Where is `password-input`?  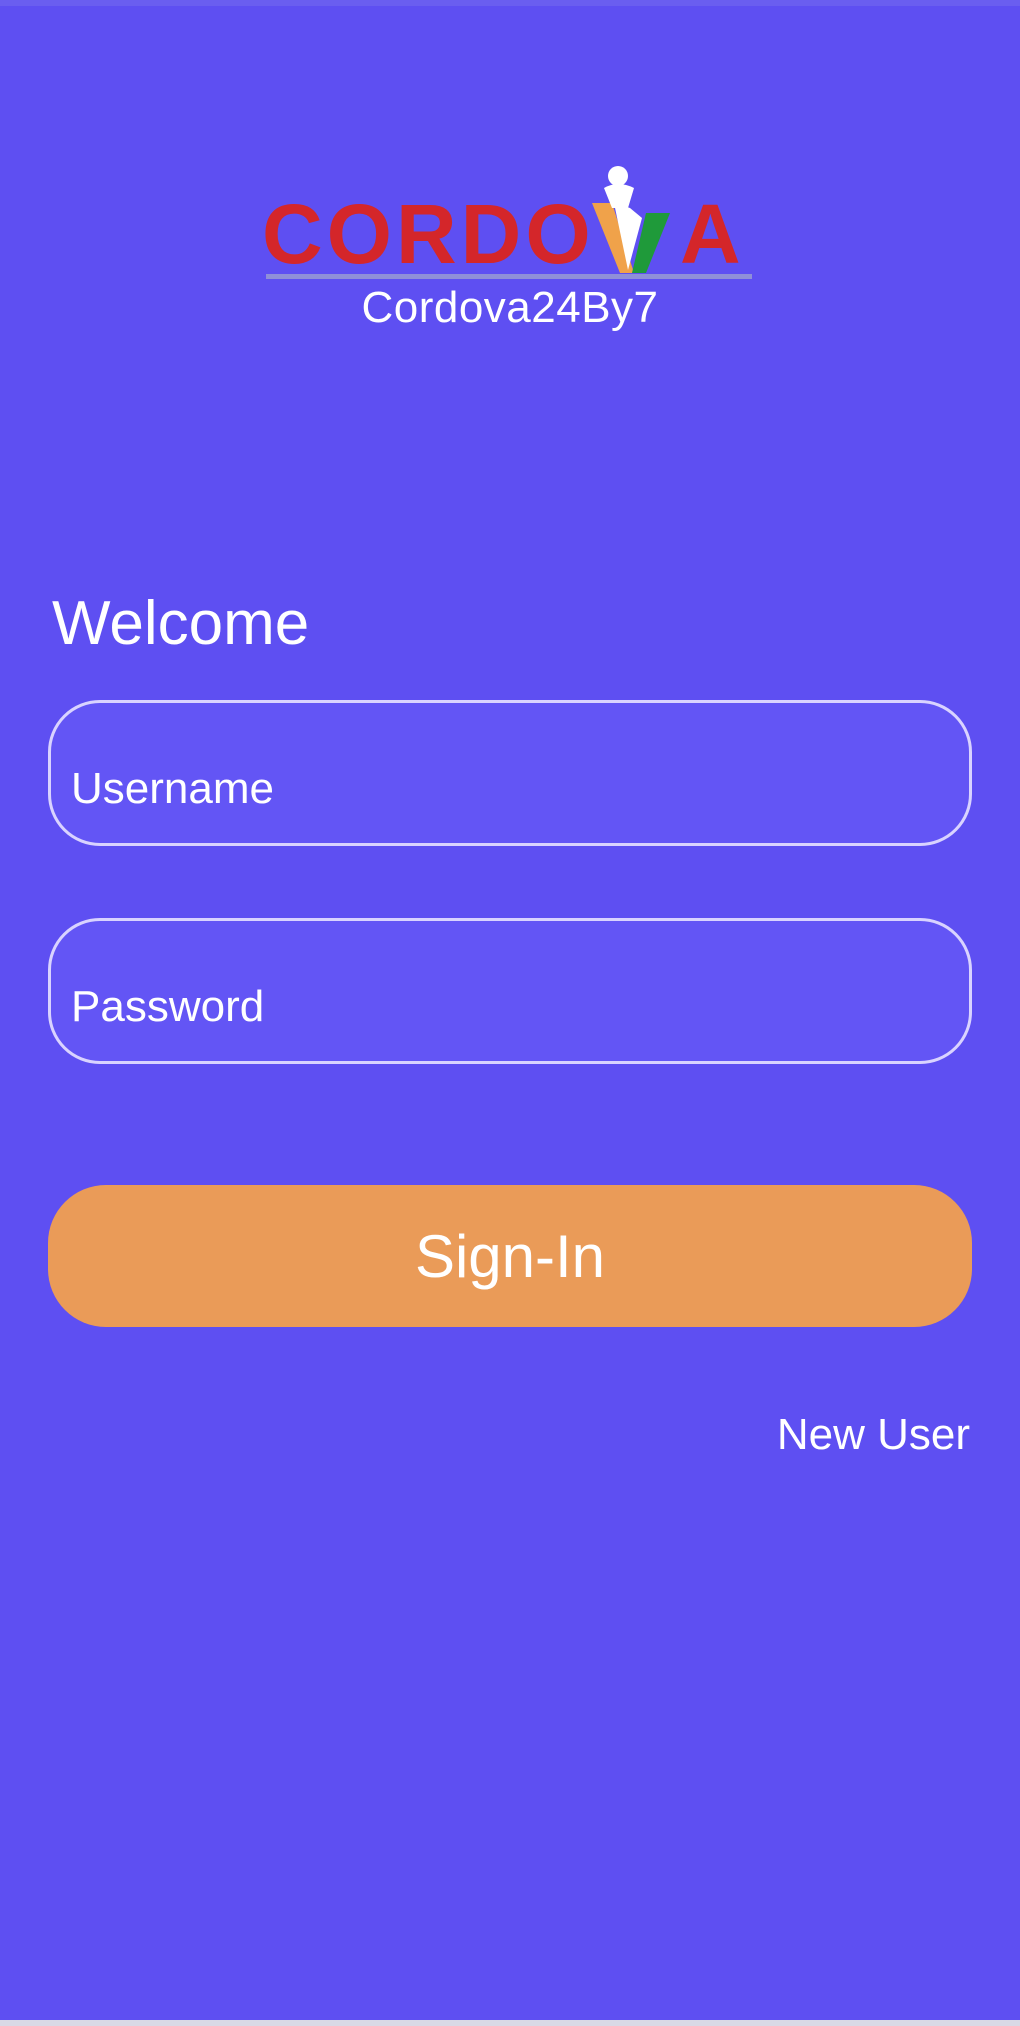 password-input is located at coordinates (511, 999).